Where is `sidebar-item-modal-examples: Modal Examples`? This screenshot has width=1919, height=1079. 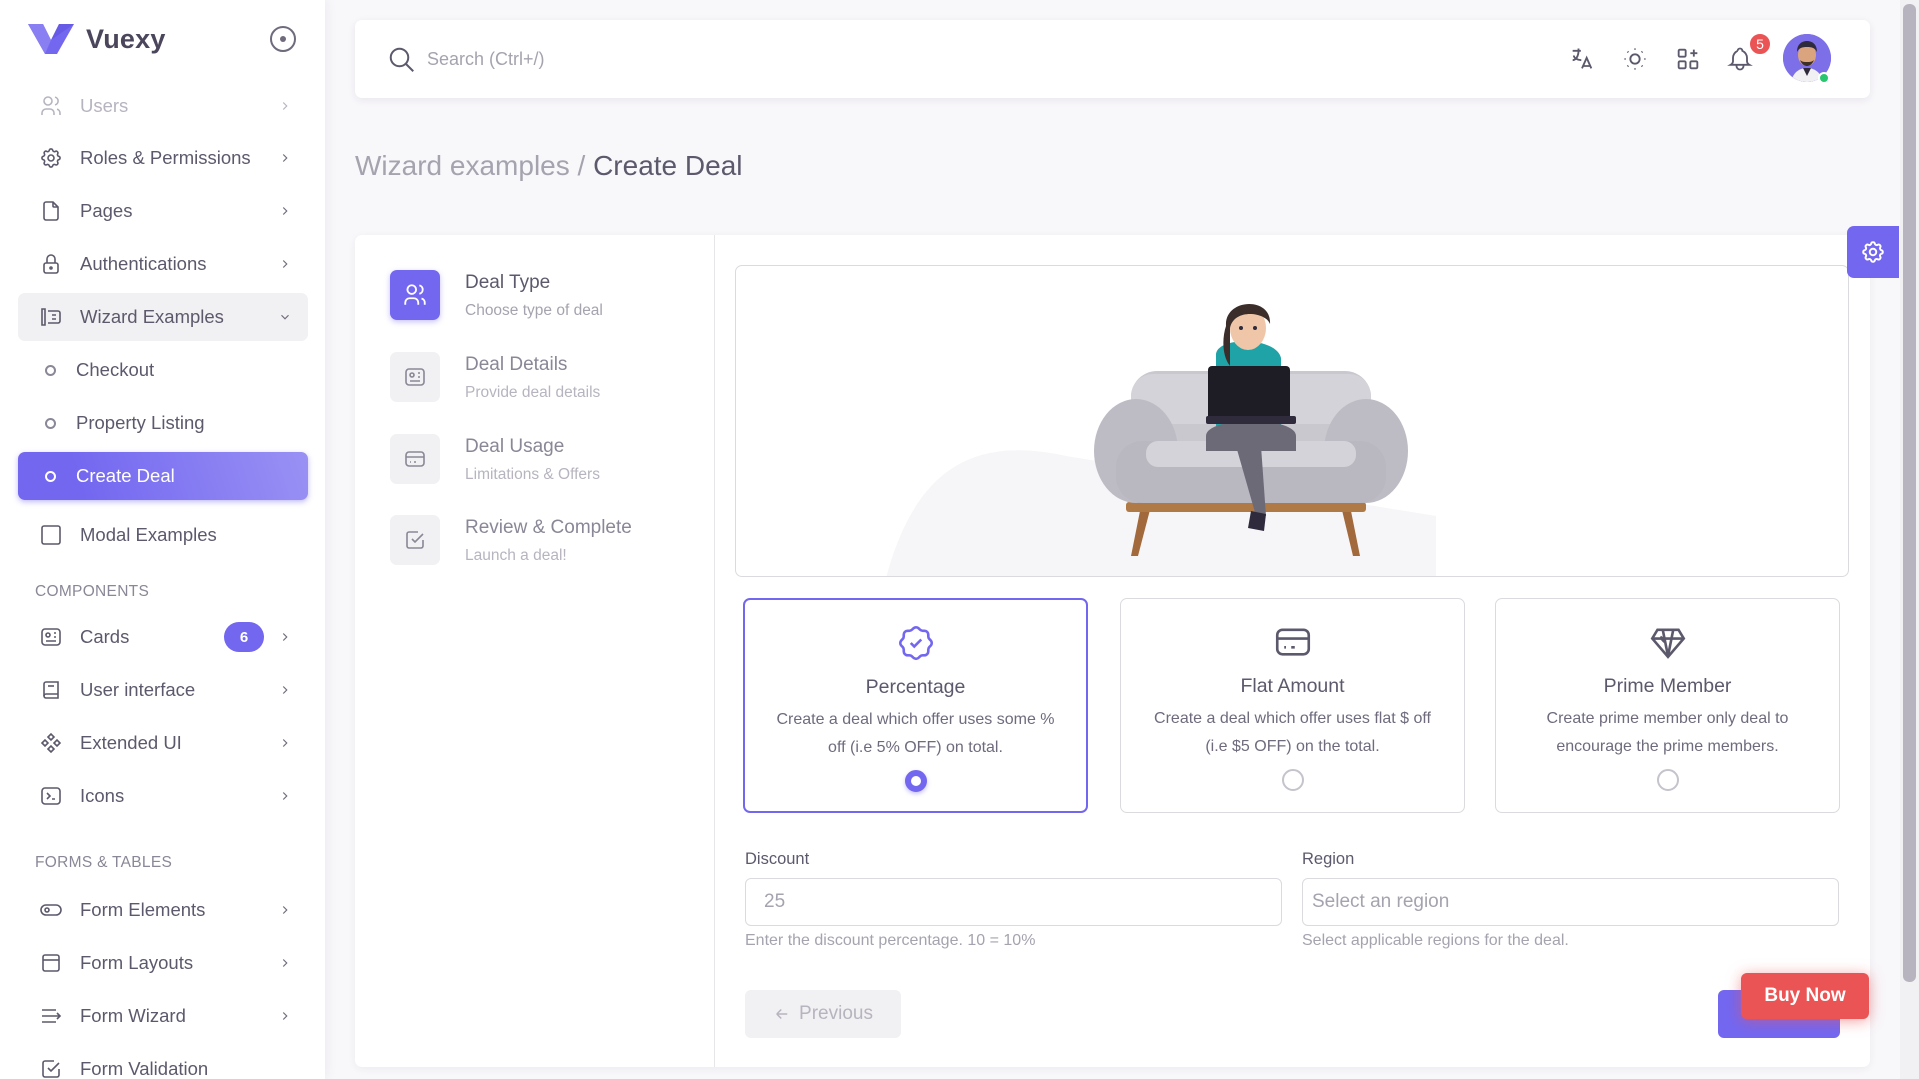
sidebar-item-modal-examples: Modal Examples is located at coordinates (163, 535).